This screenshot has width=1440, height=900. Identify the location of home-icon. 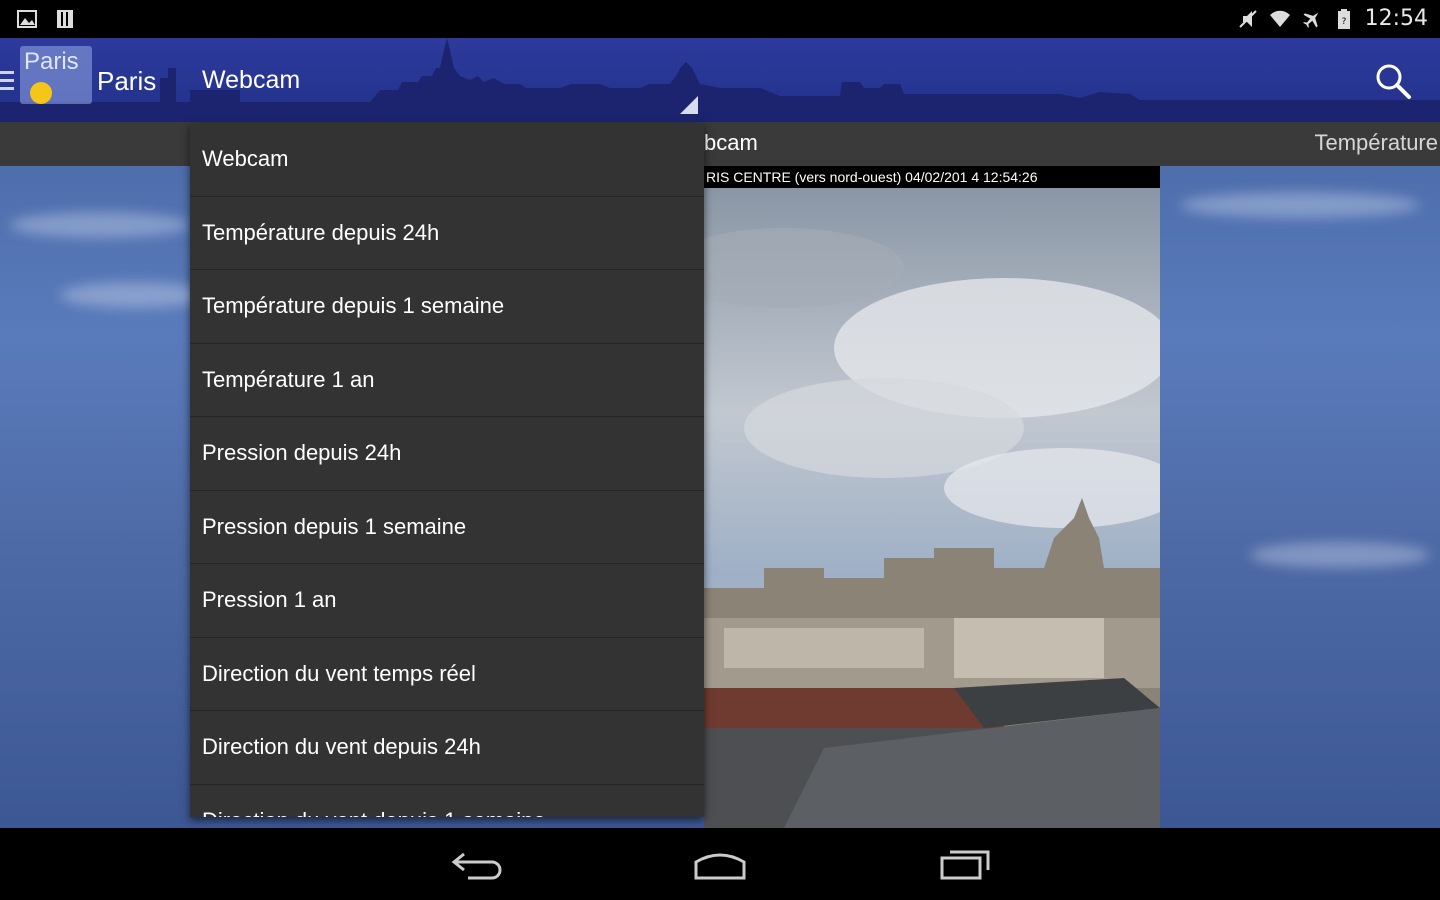
(720, 864).